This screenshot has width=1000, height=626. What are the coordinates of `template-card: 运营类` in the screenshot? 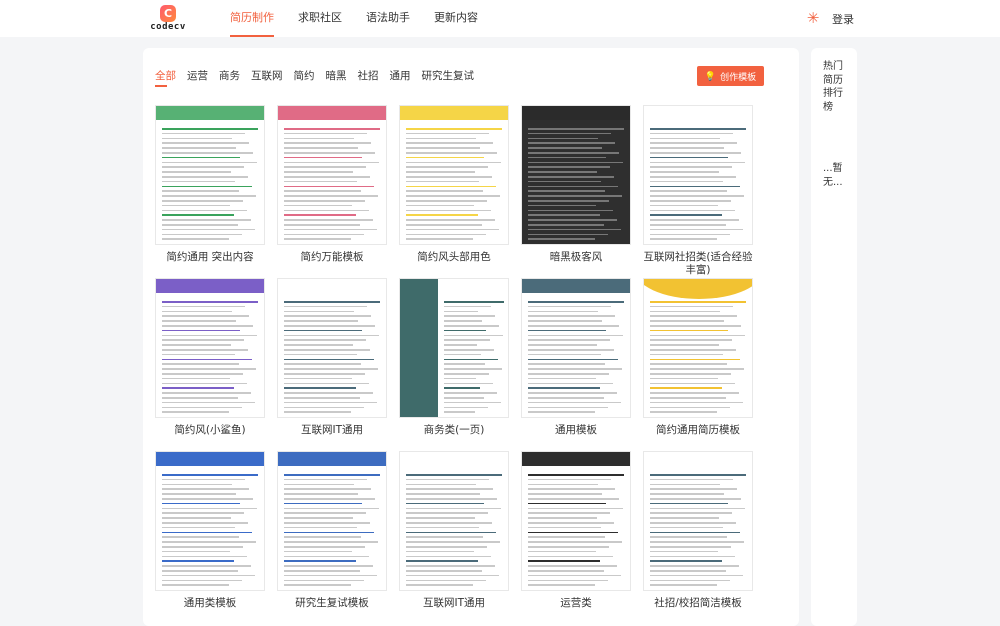 It's located at (576, 530).